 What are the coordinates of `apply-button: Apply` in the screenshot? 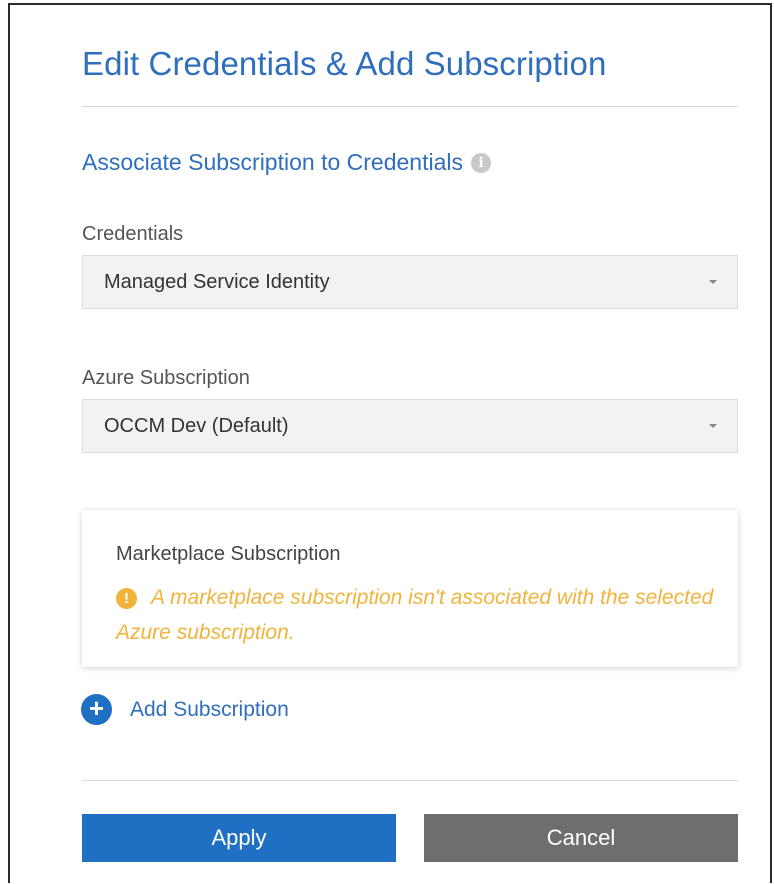 It's located at (239, 838).